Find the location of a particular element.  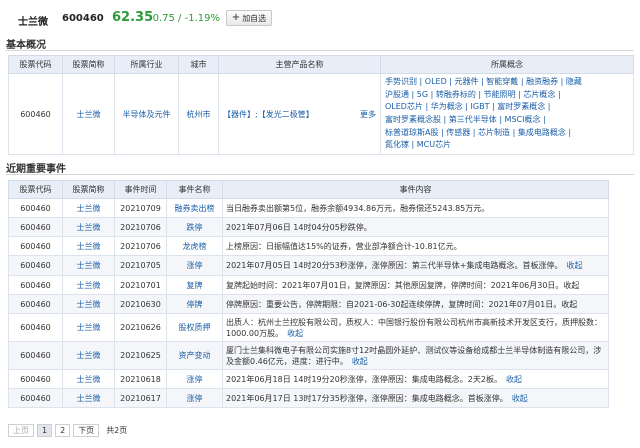

overview-name-link: 士兰微 is located at coordinates (88, 114).